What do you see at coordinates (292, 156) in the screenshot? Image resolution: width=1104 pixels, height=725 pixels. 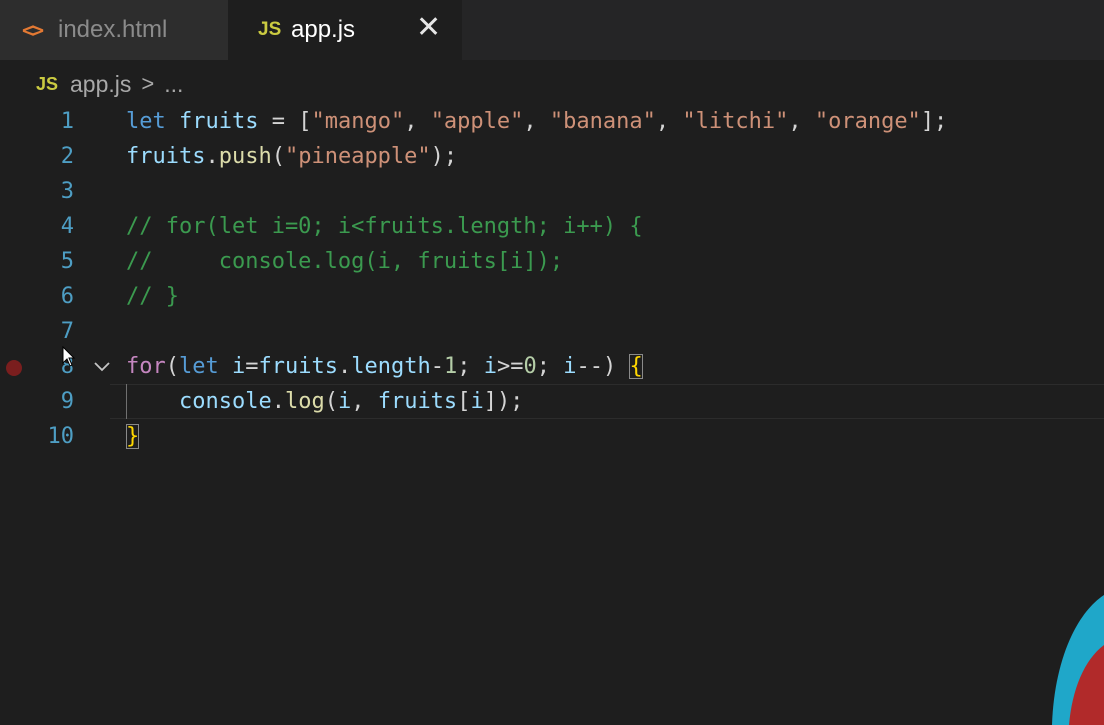 I see `line-code: fruits.push("pineapple");` at bounding box center [292, 156].